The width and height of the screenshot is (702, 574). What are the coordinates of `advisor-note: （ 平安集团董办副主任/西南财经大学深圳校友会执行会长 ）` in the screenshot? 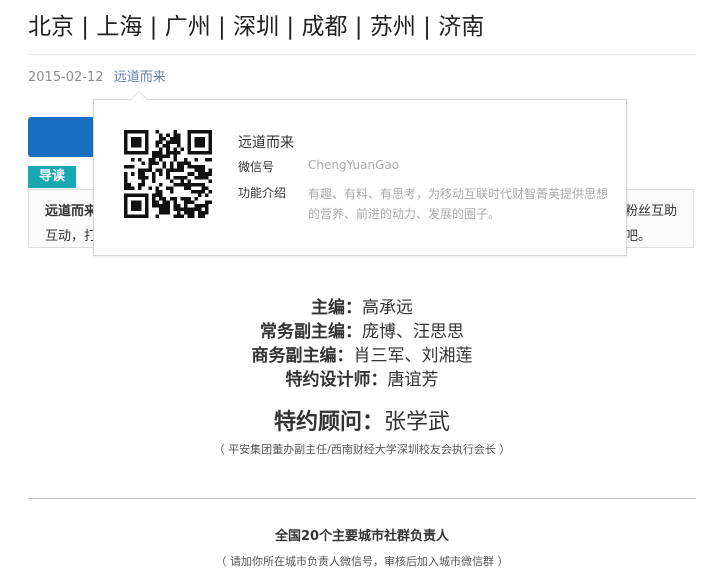 It's located at (362, 449).